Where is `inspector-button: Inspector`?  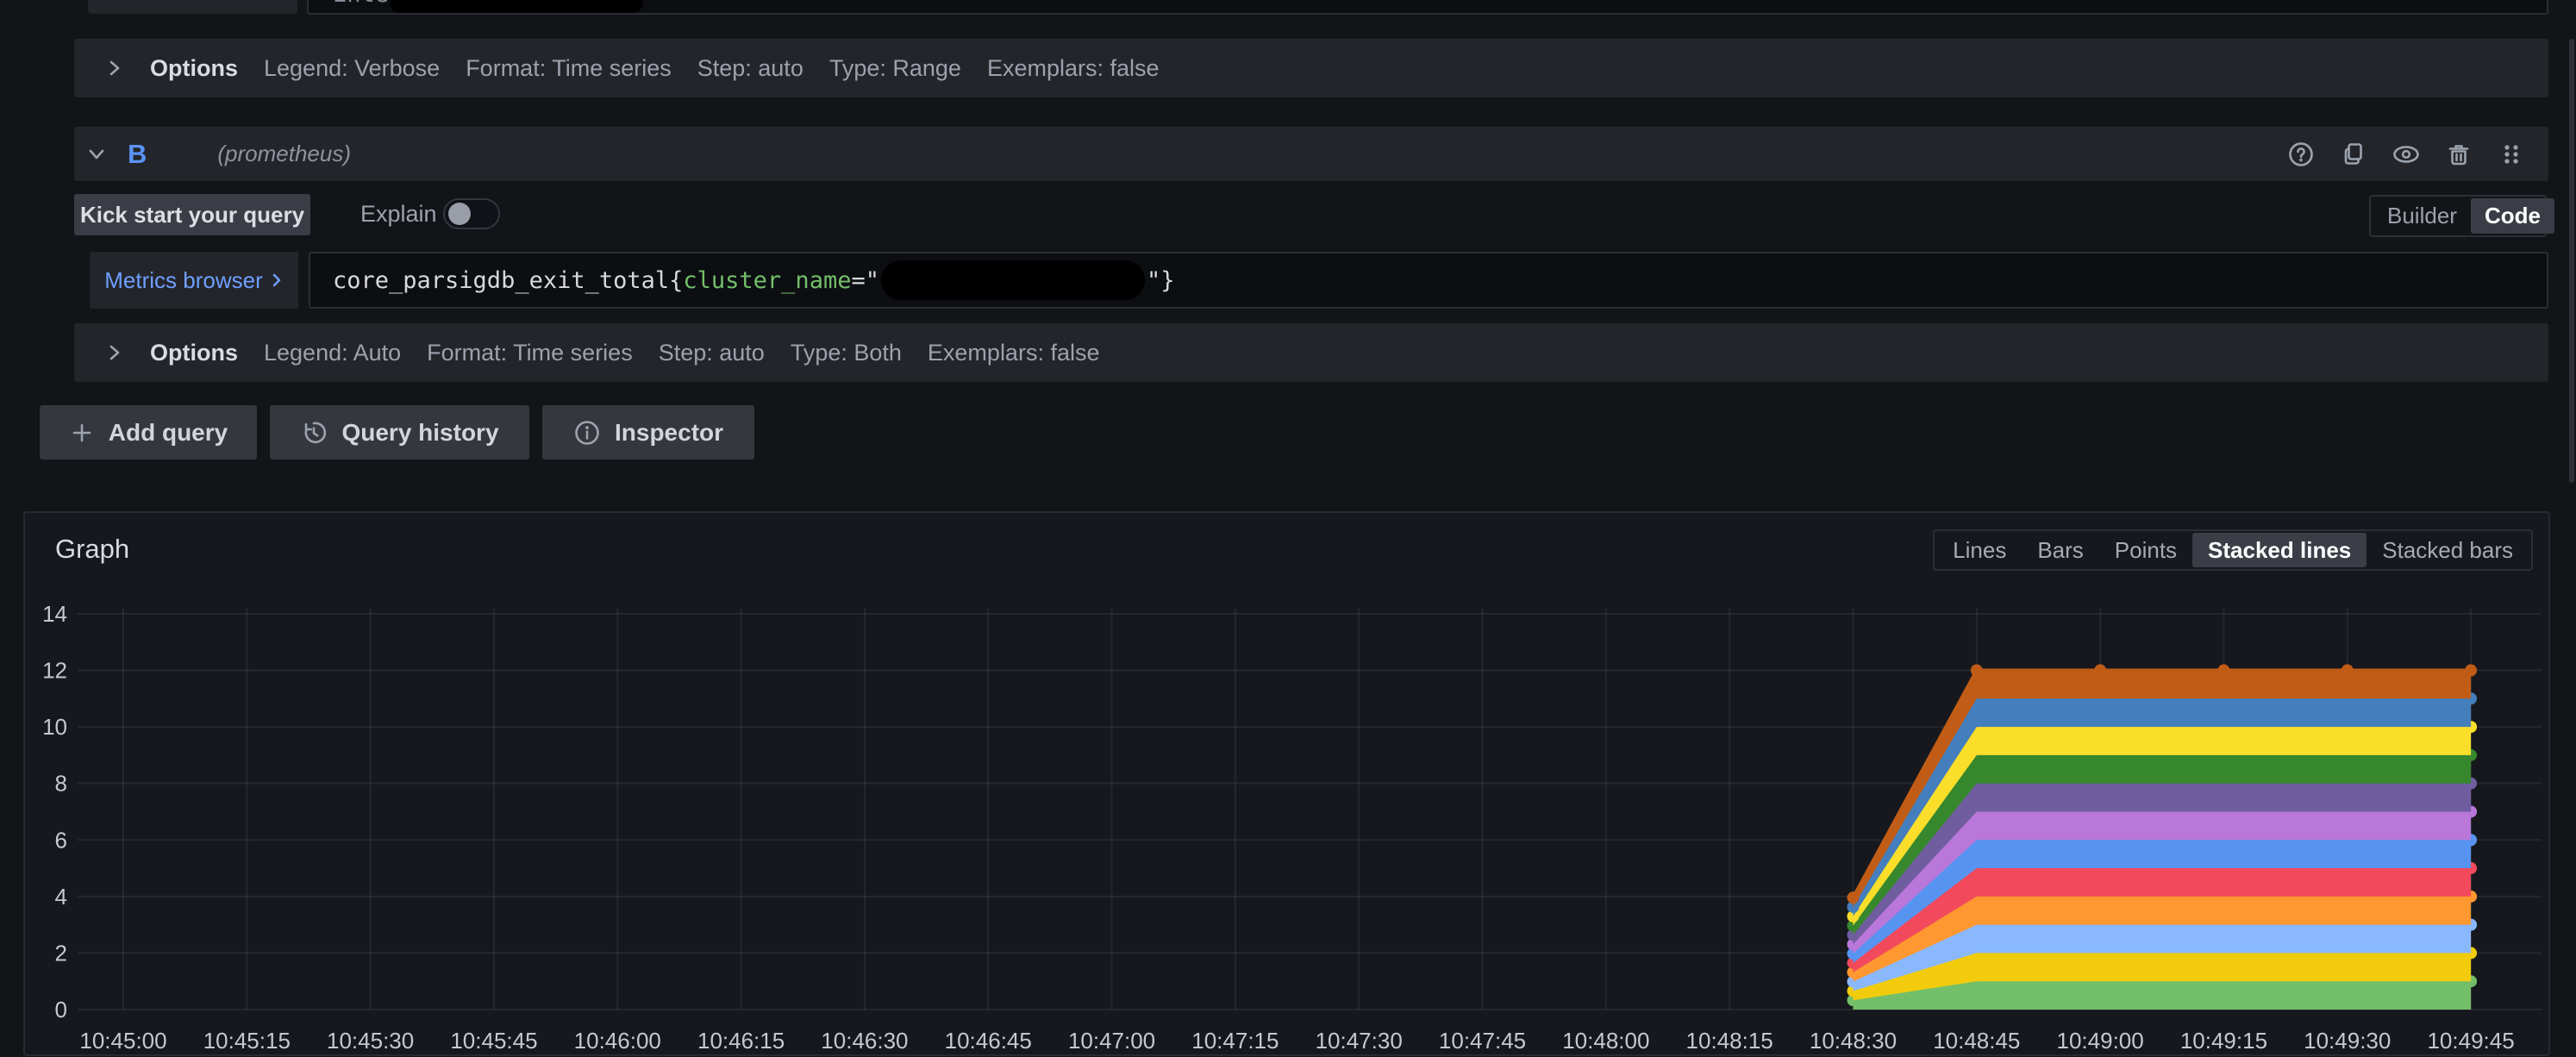
inspector-button: Inspector is located at coordinates (648, 432).